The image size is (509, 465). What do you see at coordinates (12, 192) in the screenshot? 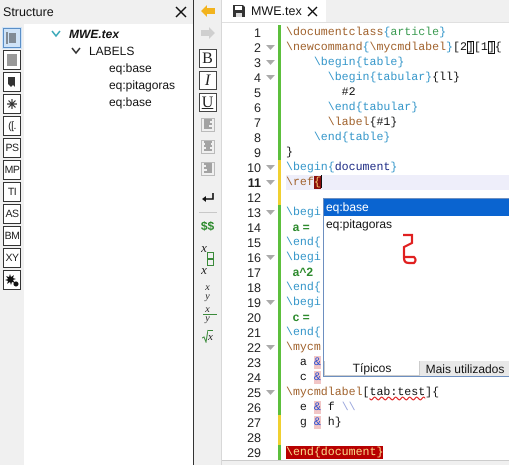
I see `view-button: TI` at bounding box center [12, 192].